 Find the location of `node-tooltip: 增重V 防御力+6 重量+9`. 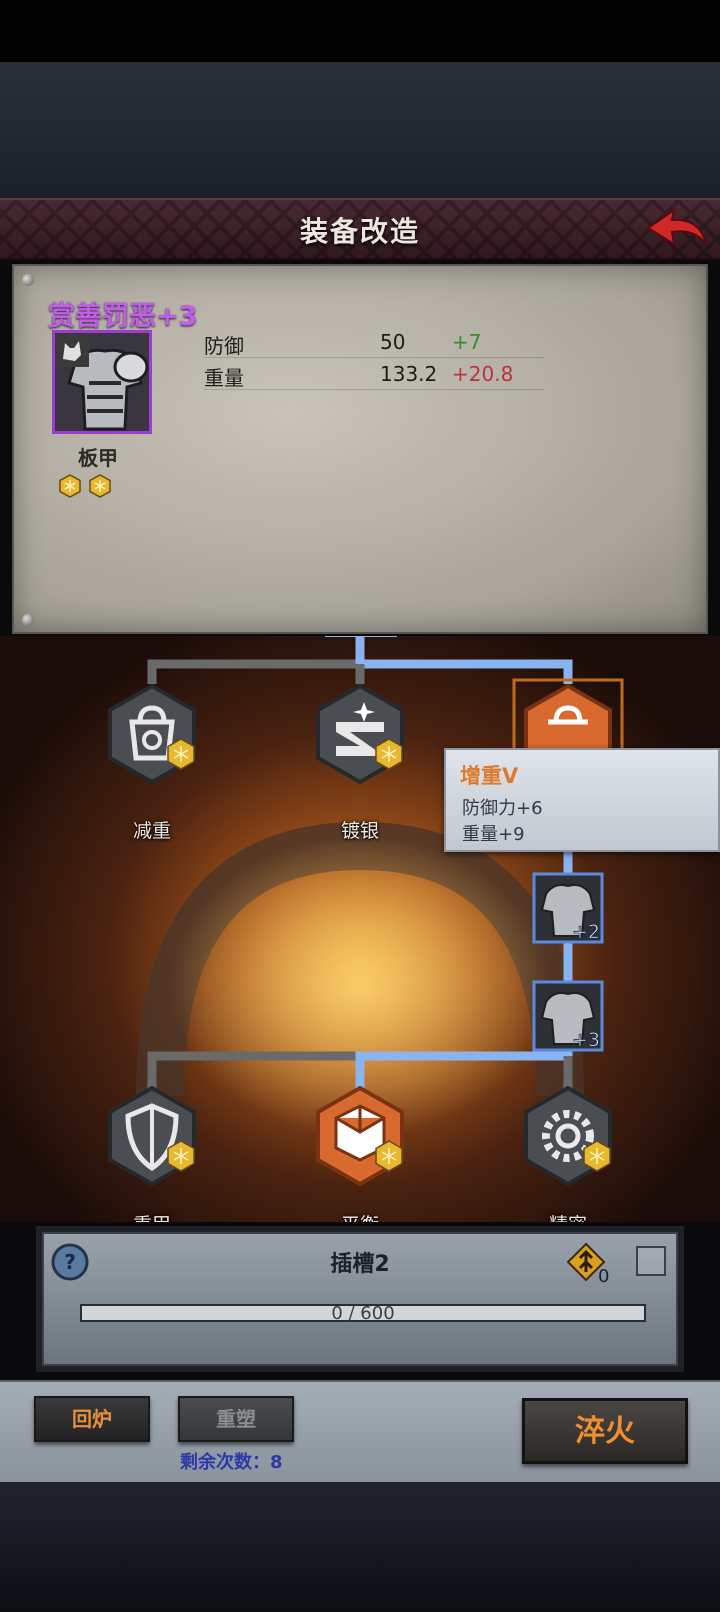

node-tooltip: 增重V 防御力+6 重量+9 is located at coordinates (582, 800).